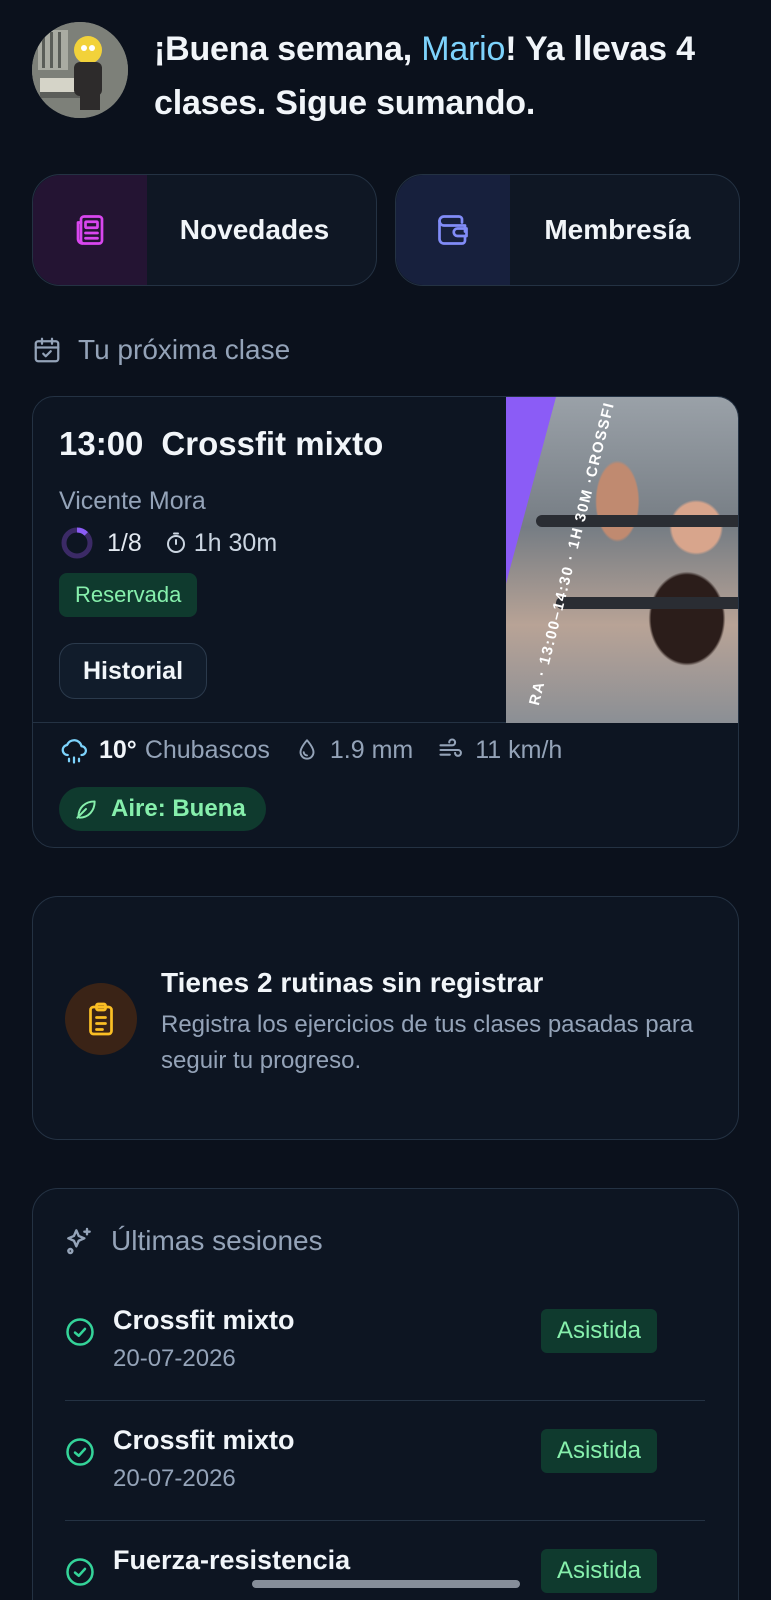 The height and width of the screenshot is (1600, 771). What do you see at coordinates (47, 350) in the screenshot?
I see `calendar-check-icon` at bounding box center [47, 350].